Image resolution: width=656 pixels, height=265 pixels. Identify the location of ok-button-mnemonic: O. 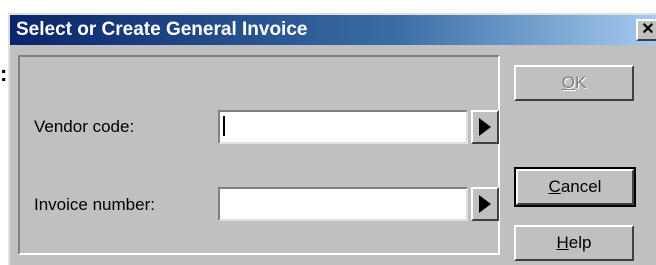
(568, 82).